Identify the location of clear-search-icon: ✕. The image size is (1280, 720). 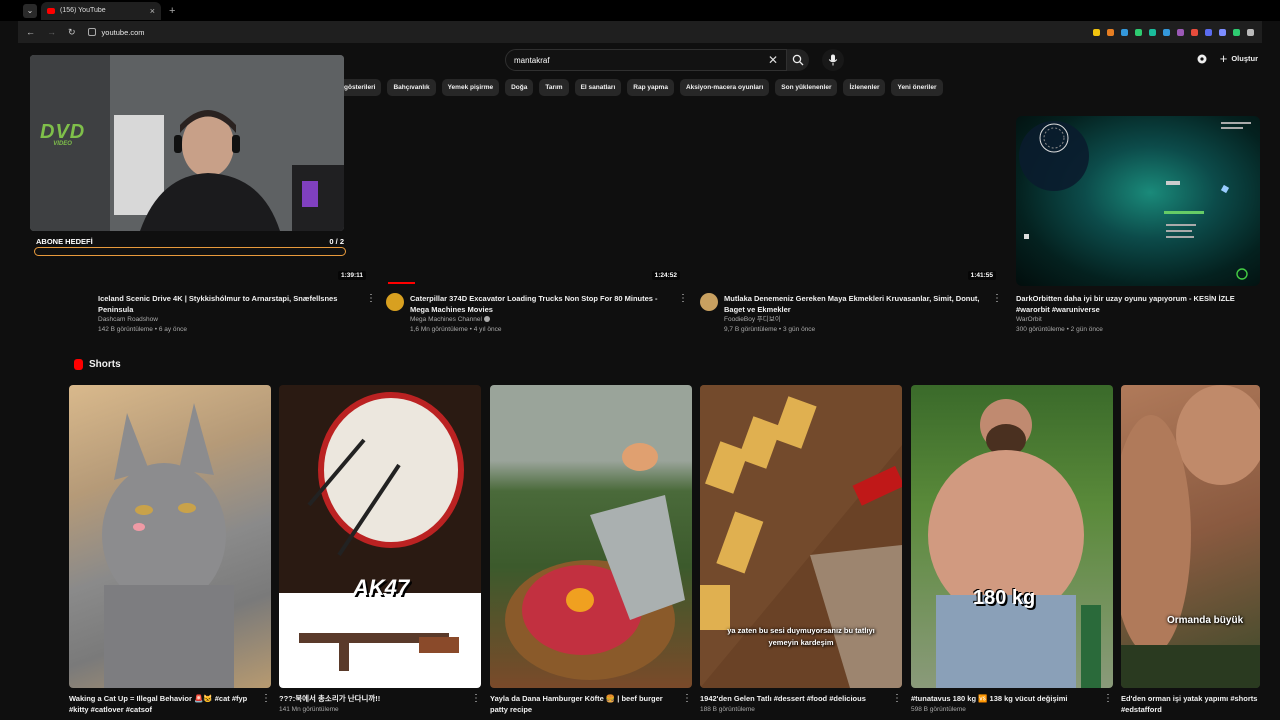
(773, 60).